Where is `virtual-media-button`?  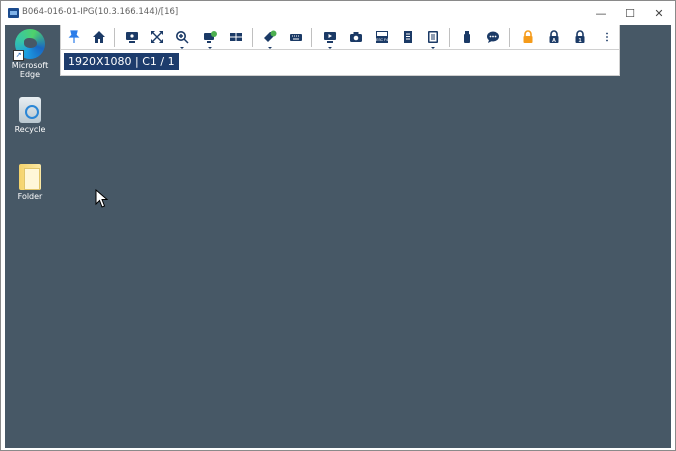
virtual-media-button is located at coordinates (210, 38).